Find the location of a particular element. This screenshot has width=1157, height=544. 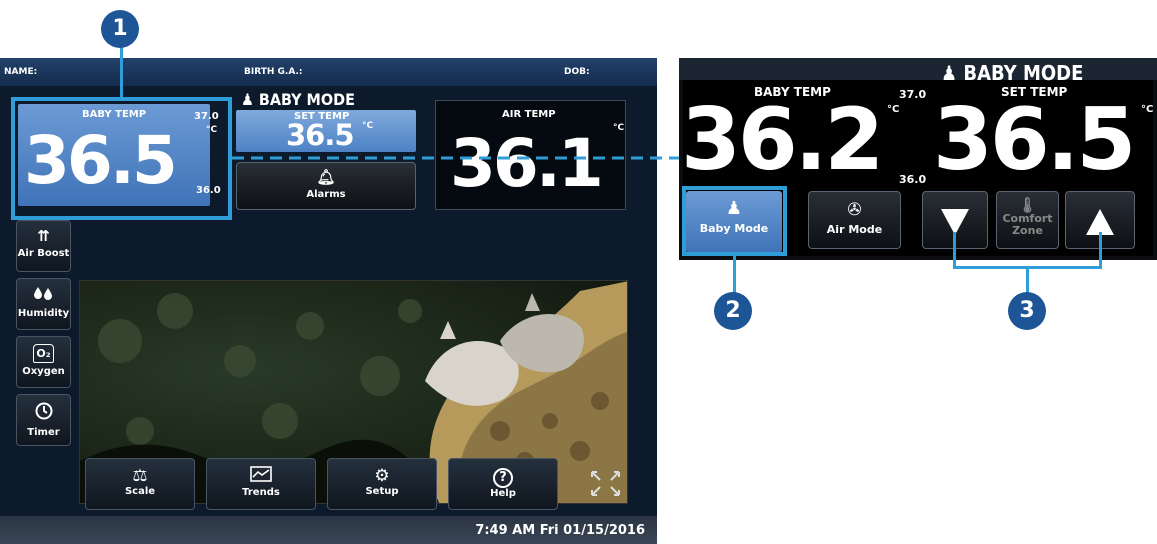

baby-mode-highlight is located at coordinates (734, 221).